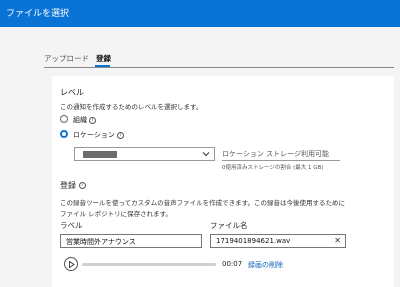 The height and width of the screenshot is (287, 400). I want to click on storage-divider, so click(281, 160).